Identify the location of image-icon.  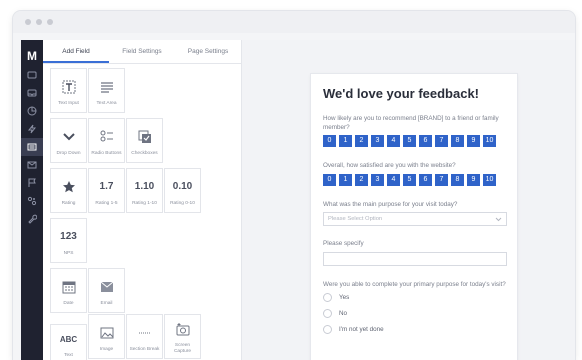
(106, 332).